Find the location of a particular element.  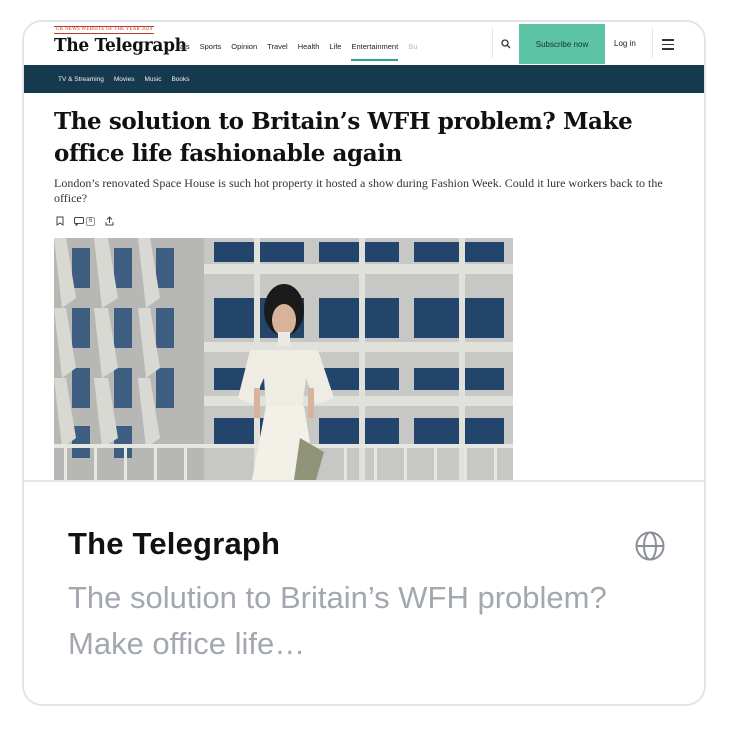

subnav-item: Music is located at coordinates (153, 79).